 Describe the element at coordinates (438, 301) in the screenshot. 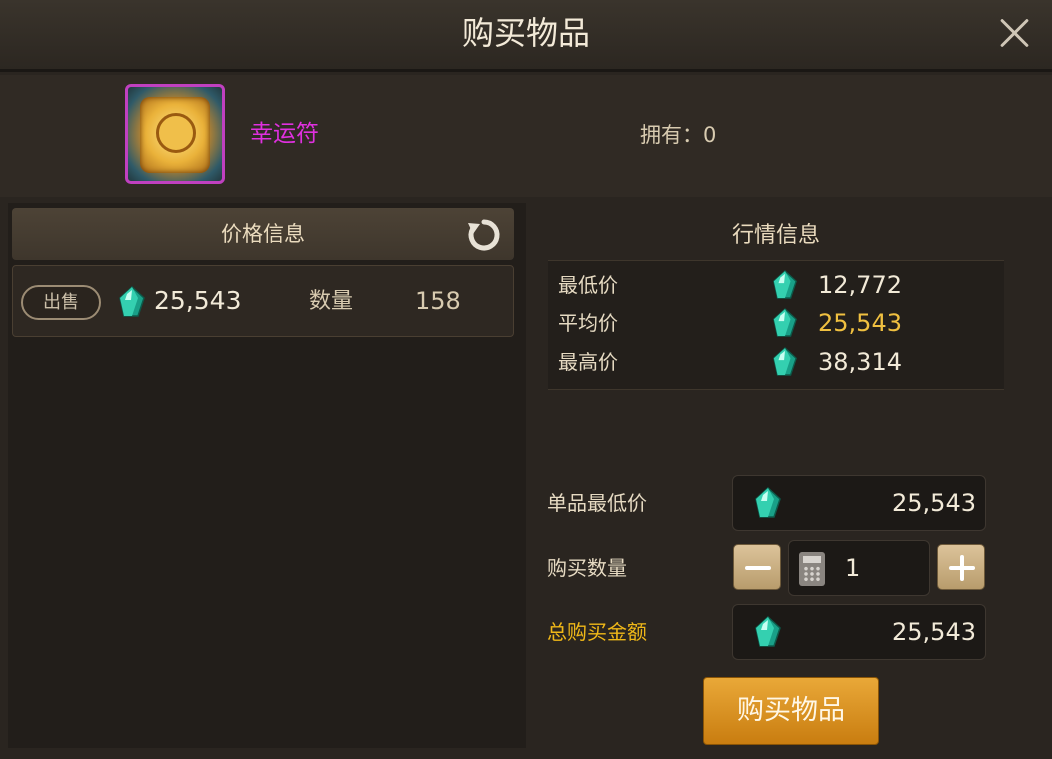

I see `listing-qty-value: 158` at that location.